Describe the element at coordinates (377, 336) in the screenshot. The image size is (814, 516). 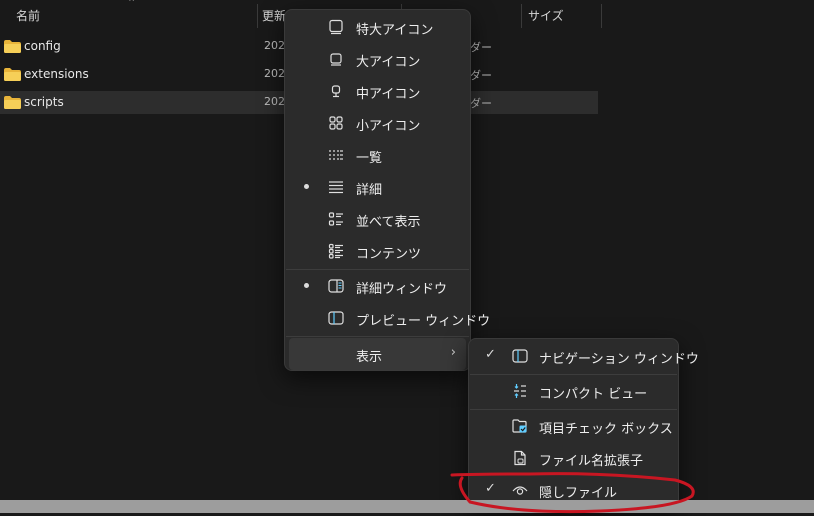
I see `menu-separator` at that location.